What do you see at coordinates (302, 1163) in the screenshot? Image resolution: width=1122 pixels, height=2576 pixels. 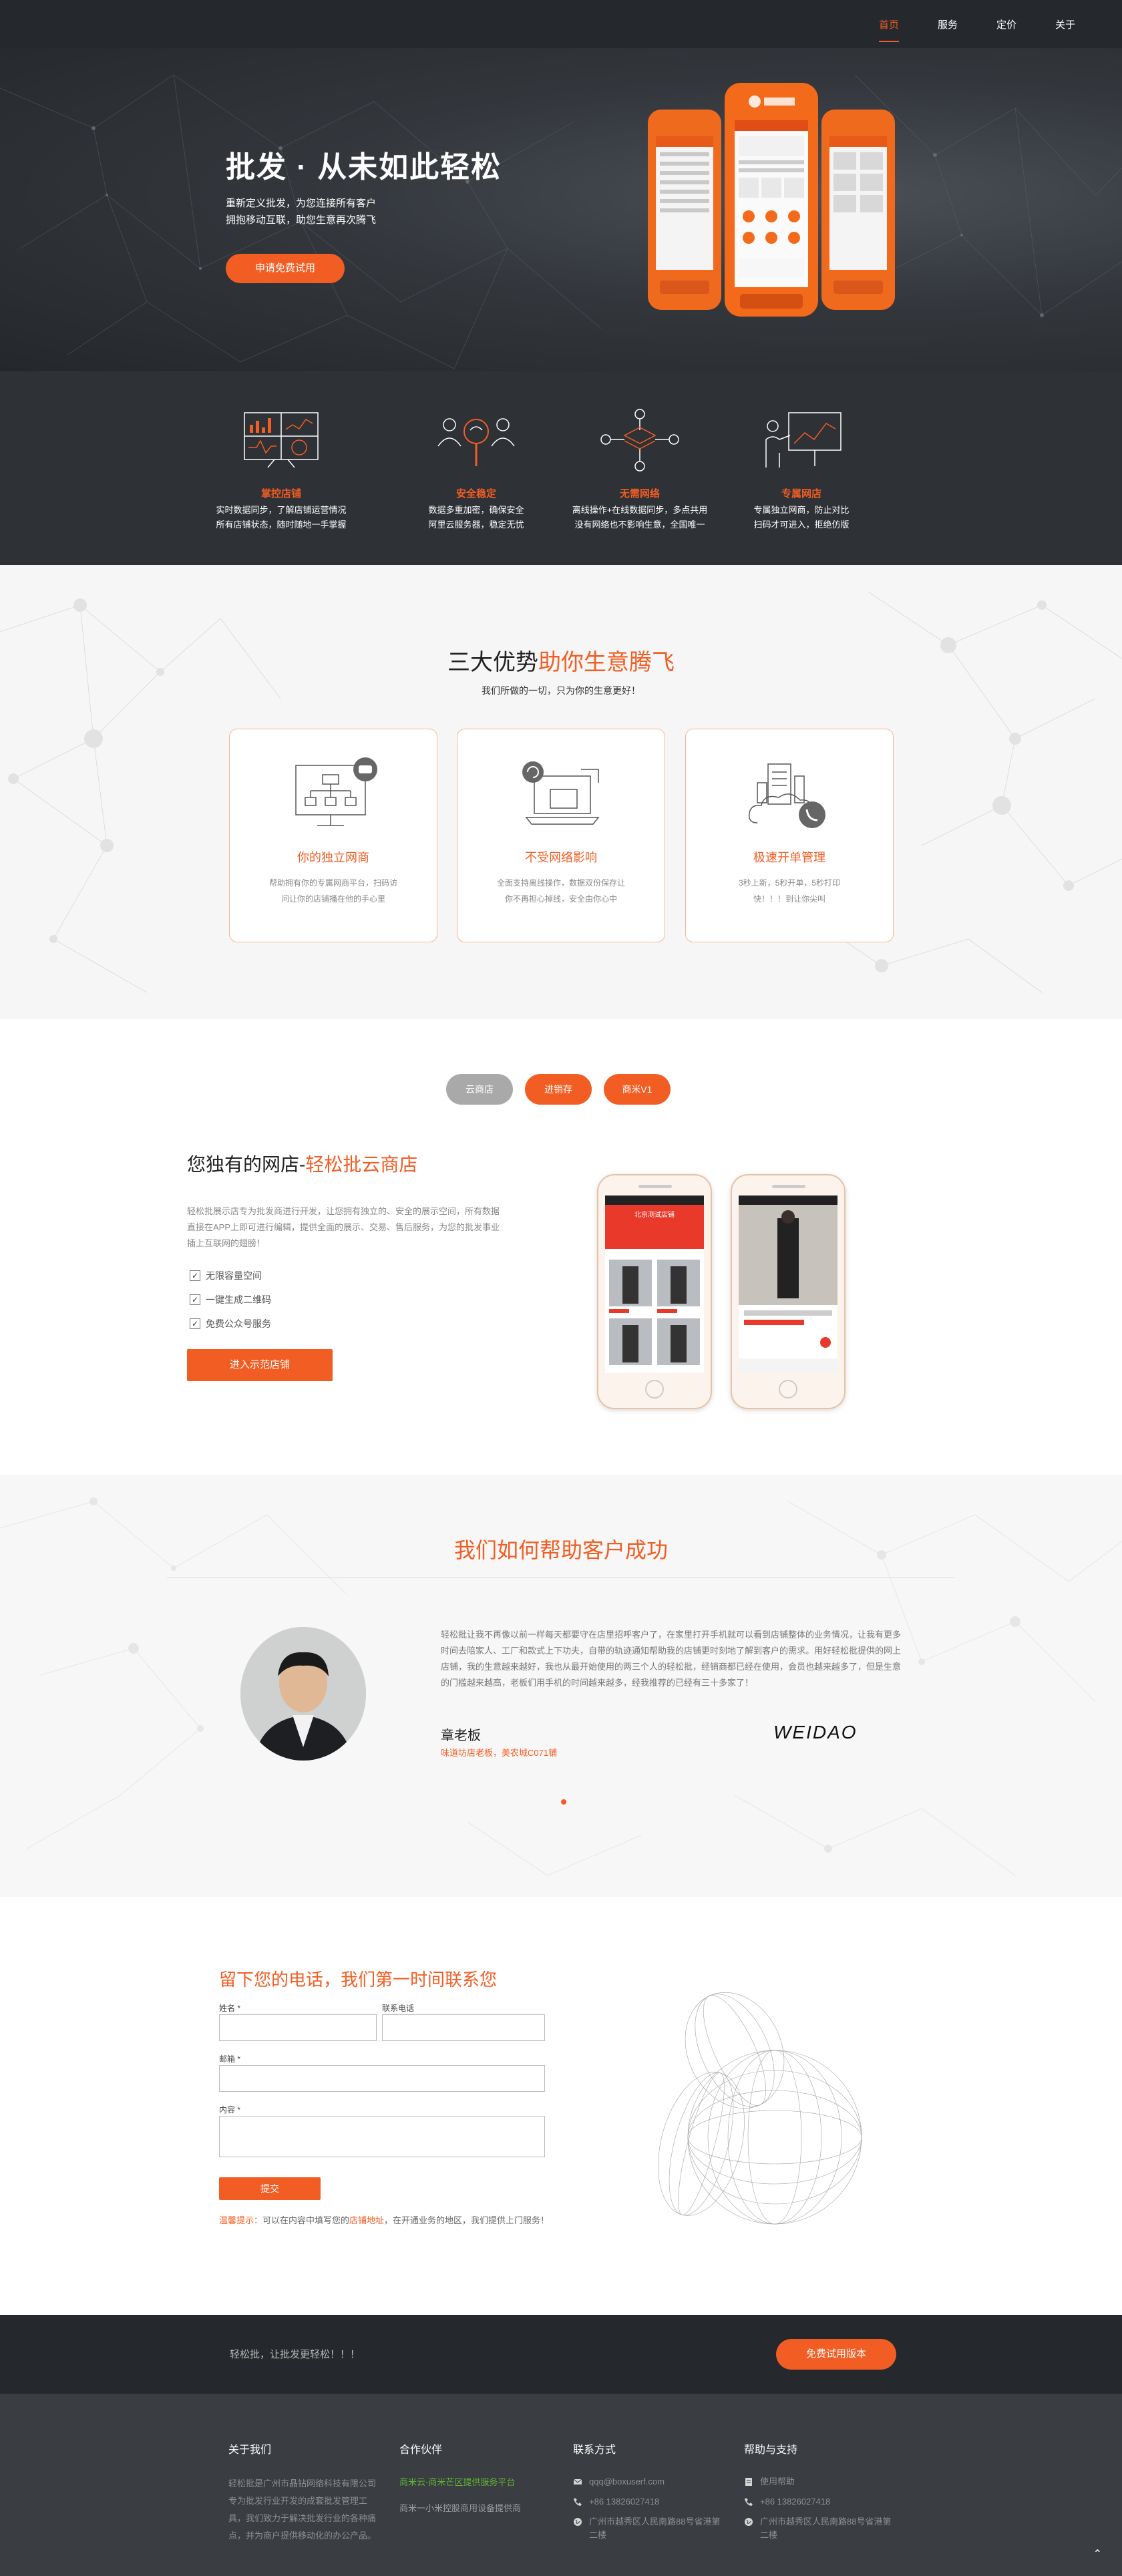 I see `shop-title: 您独有的网店-轻松批云商店` at bounding box center [302, 1163].